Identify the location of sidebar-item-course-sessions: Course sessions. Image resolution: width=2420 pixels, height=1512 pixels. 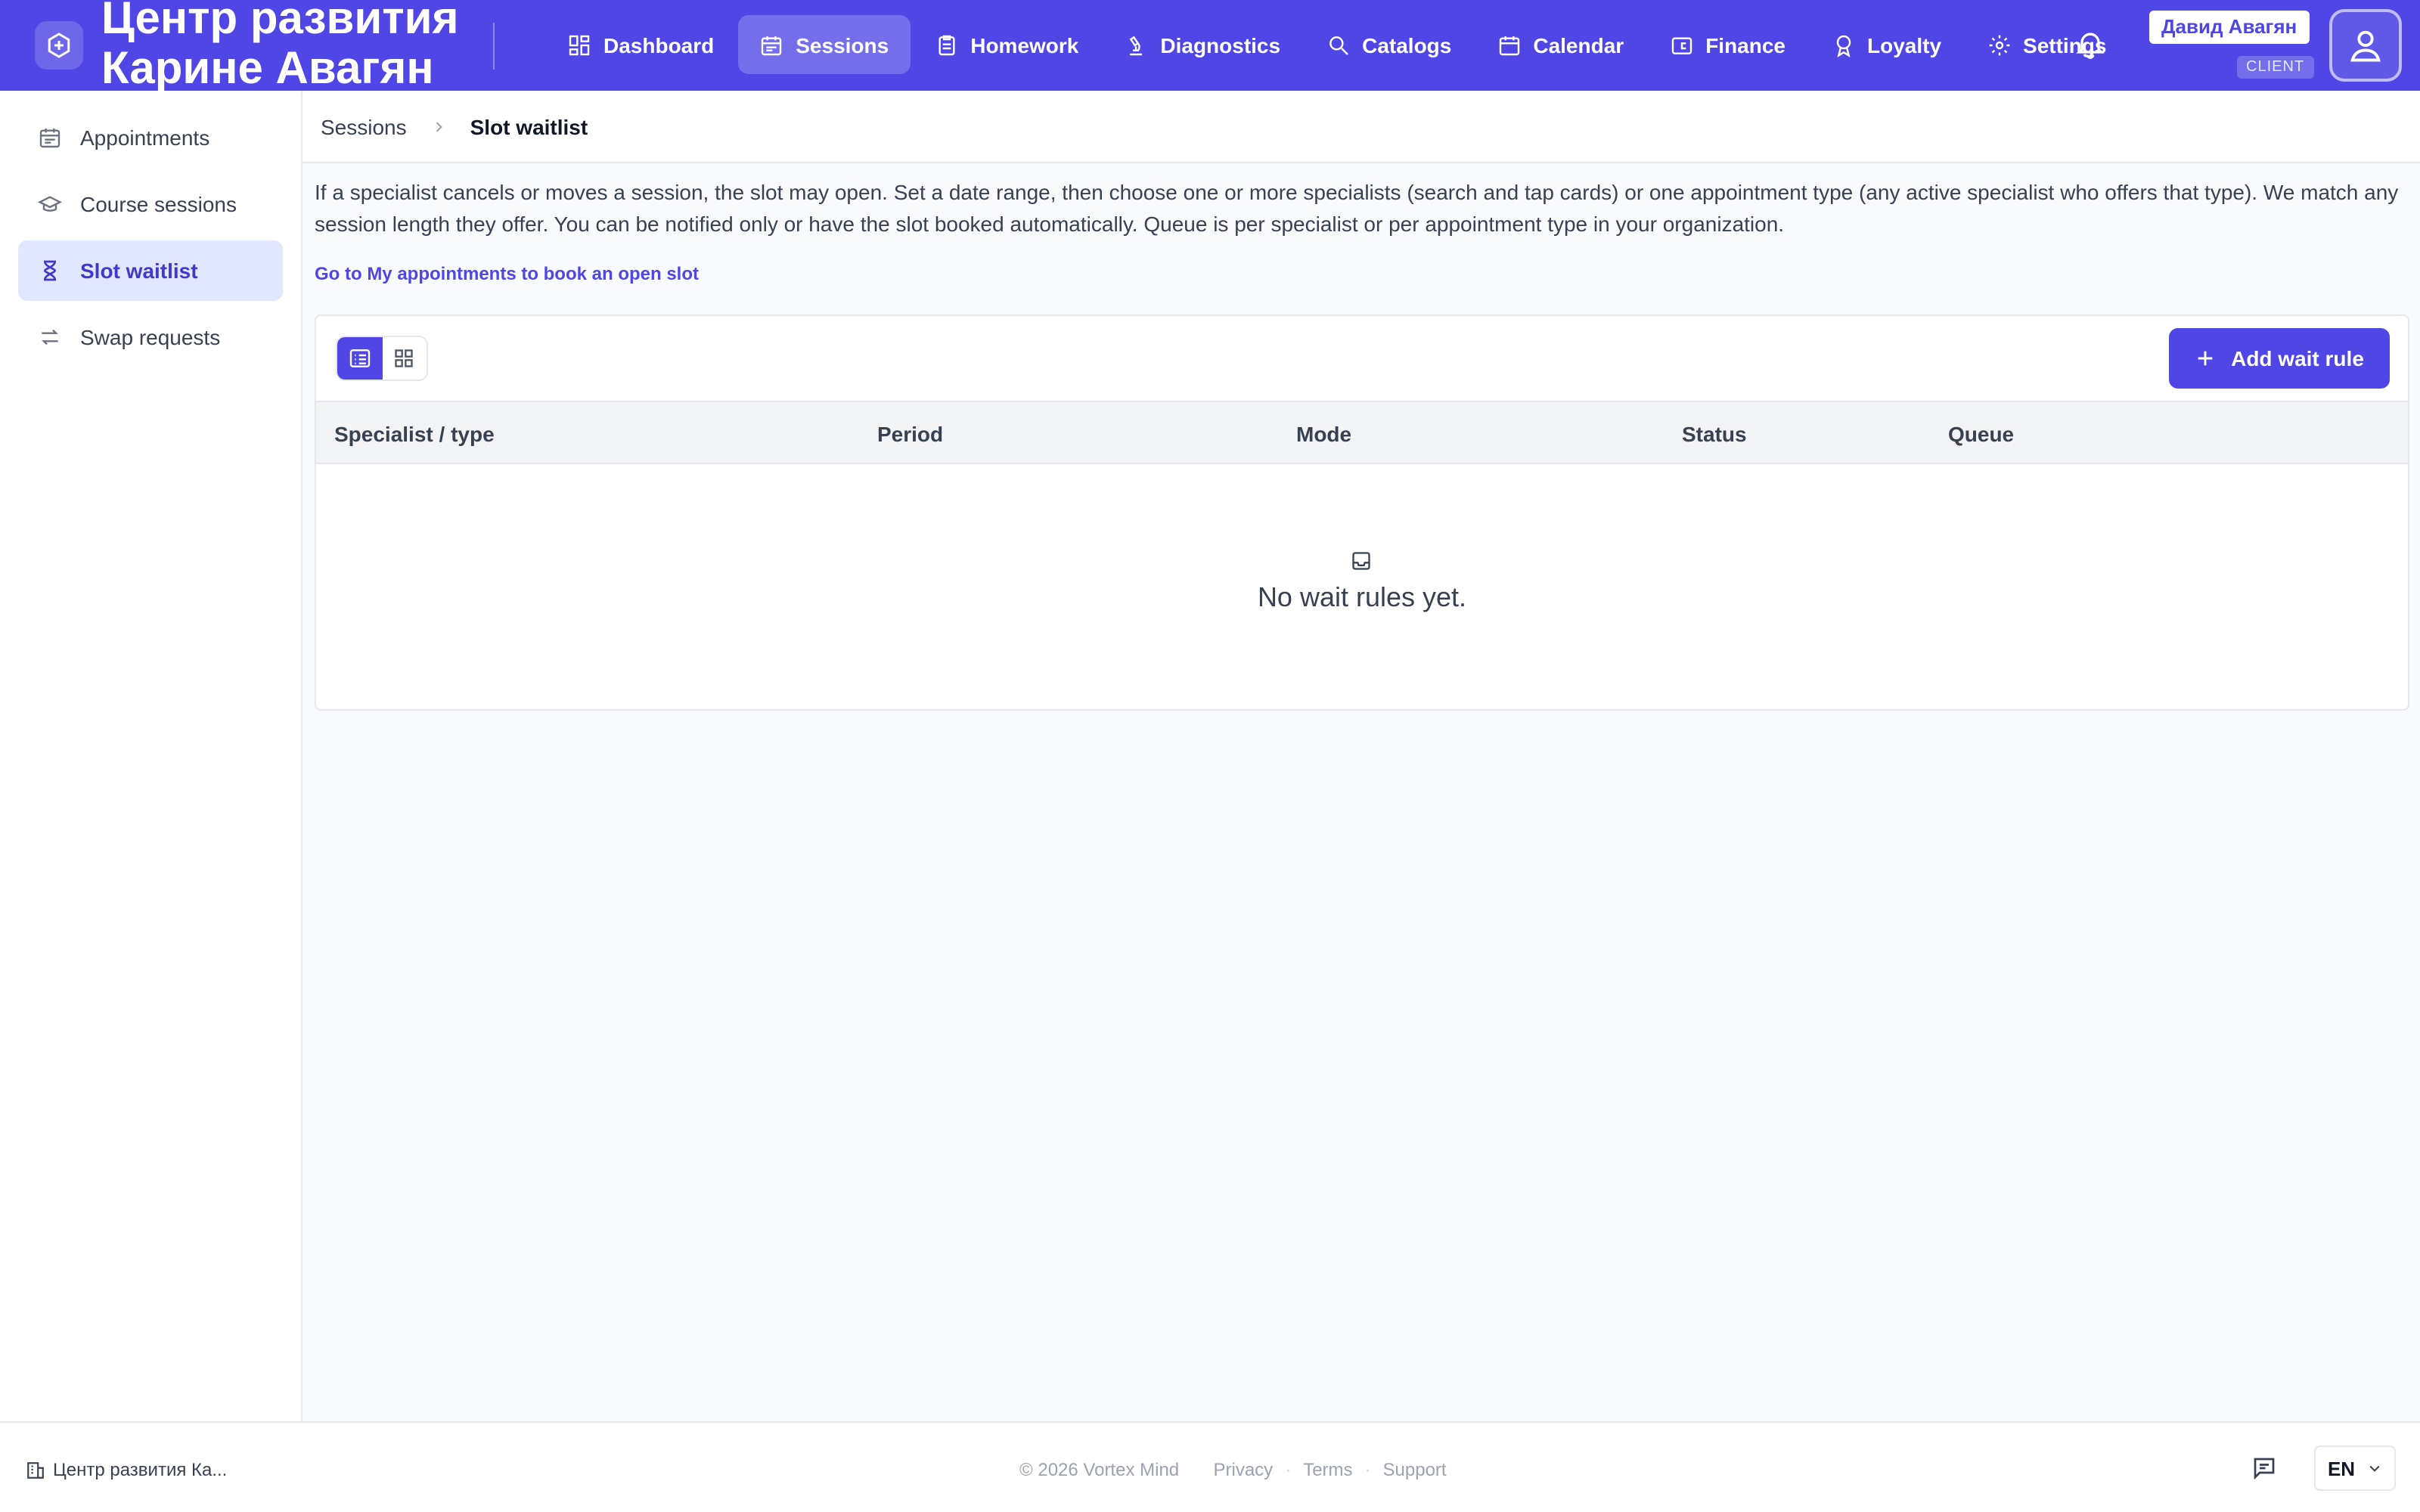
(150, 204).